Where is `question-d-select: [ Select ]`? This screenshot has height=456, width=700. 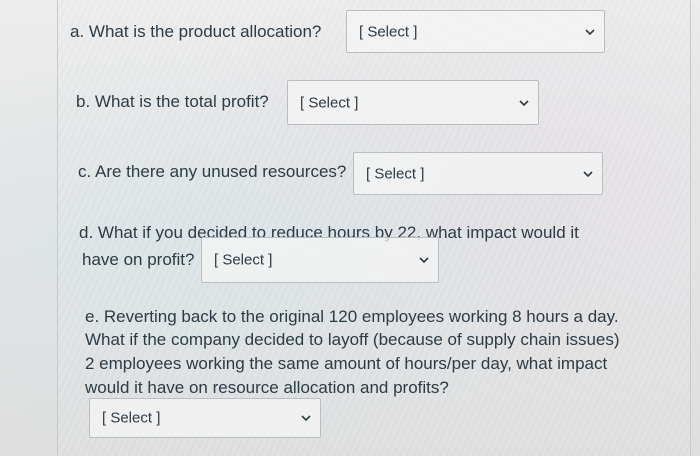
question-d-select: [ Select ] is located at coordinates (320, 260).